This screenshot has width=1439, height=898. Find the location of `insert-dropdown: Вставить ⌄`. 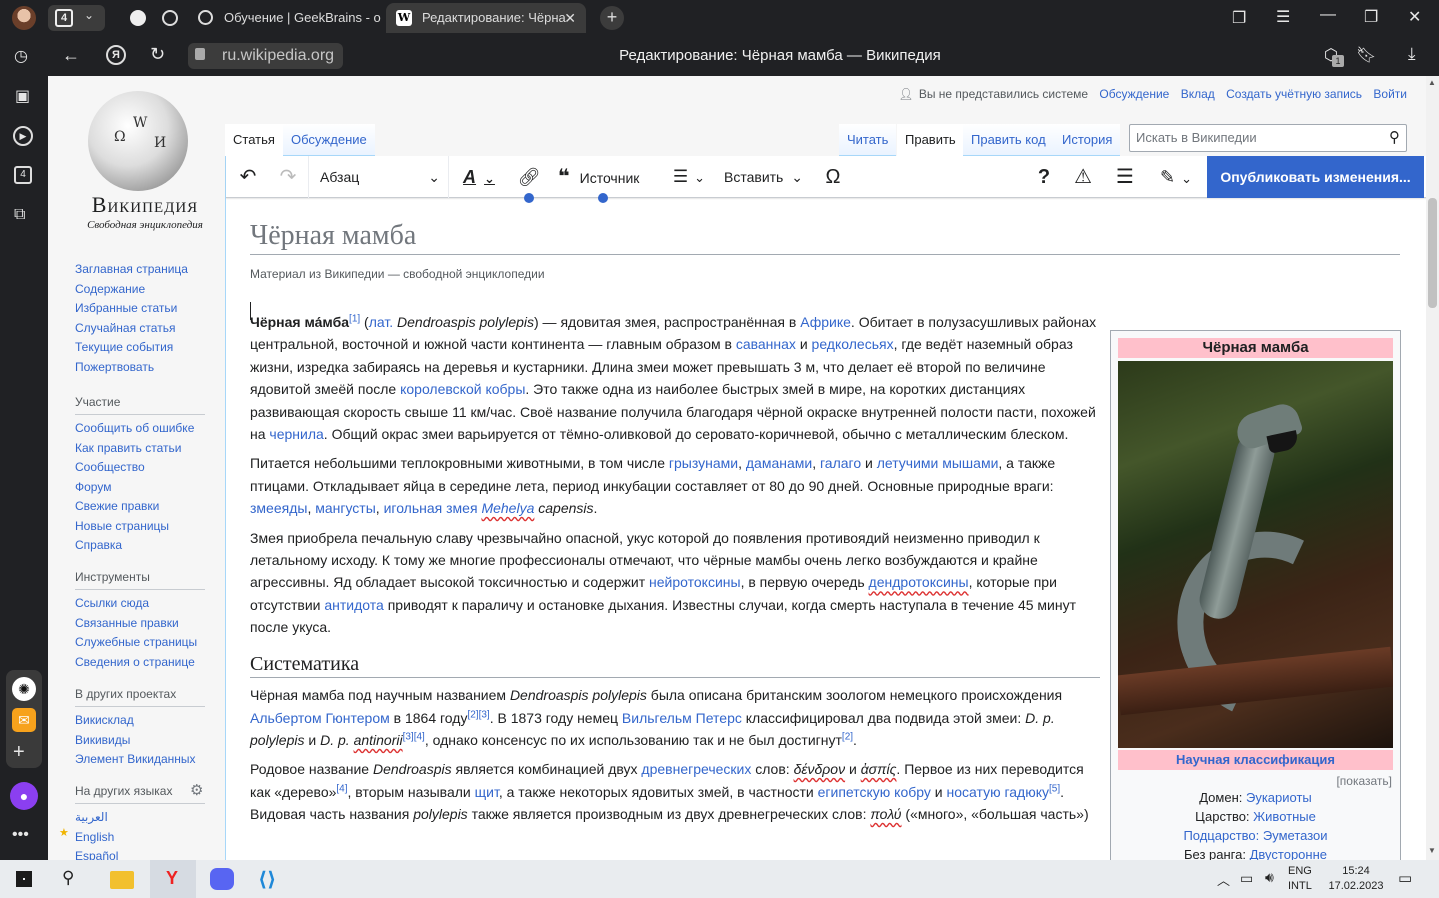

insert-dropdown: Вставить ⌄ is located at coordinates (765, 177).